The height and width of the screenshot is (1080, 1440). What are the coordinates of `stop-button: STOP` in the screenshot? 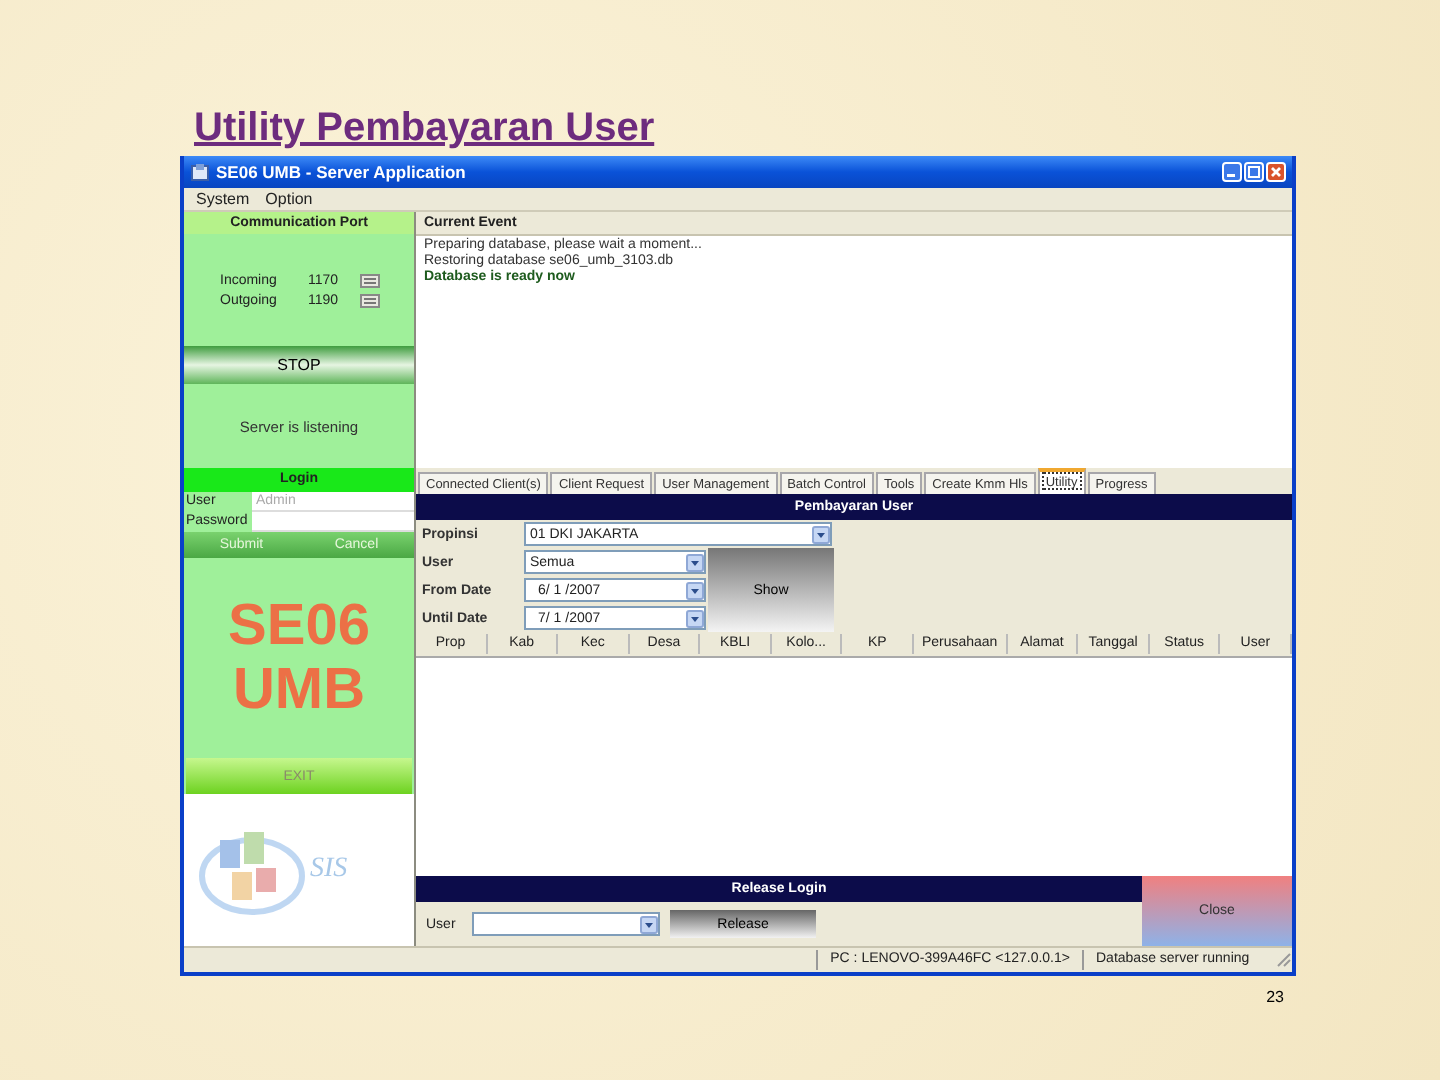 It's located at (299, 365).